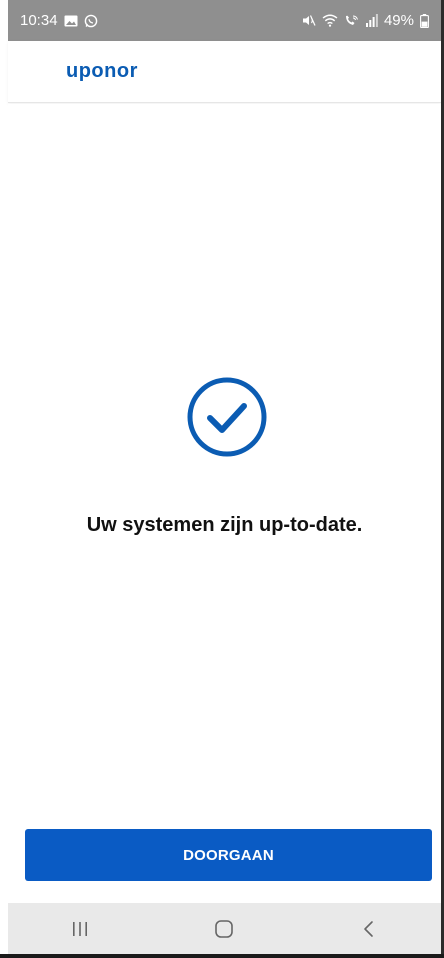 This screenshot has height=958, width=444. What do you see at coordinates (228, 855) in the screenshot?
I see `continue-button: DOORGAAN` at bounding box center [228, 855].